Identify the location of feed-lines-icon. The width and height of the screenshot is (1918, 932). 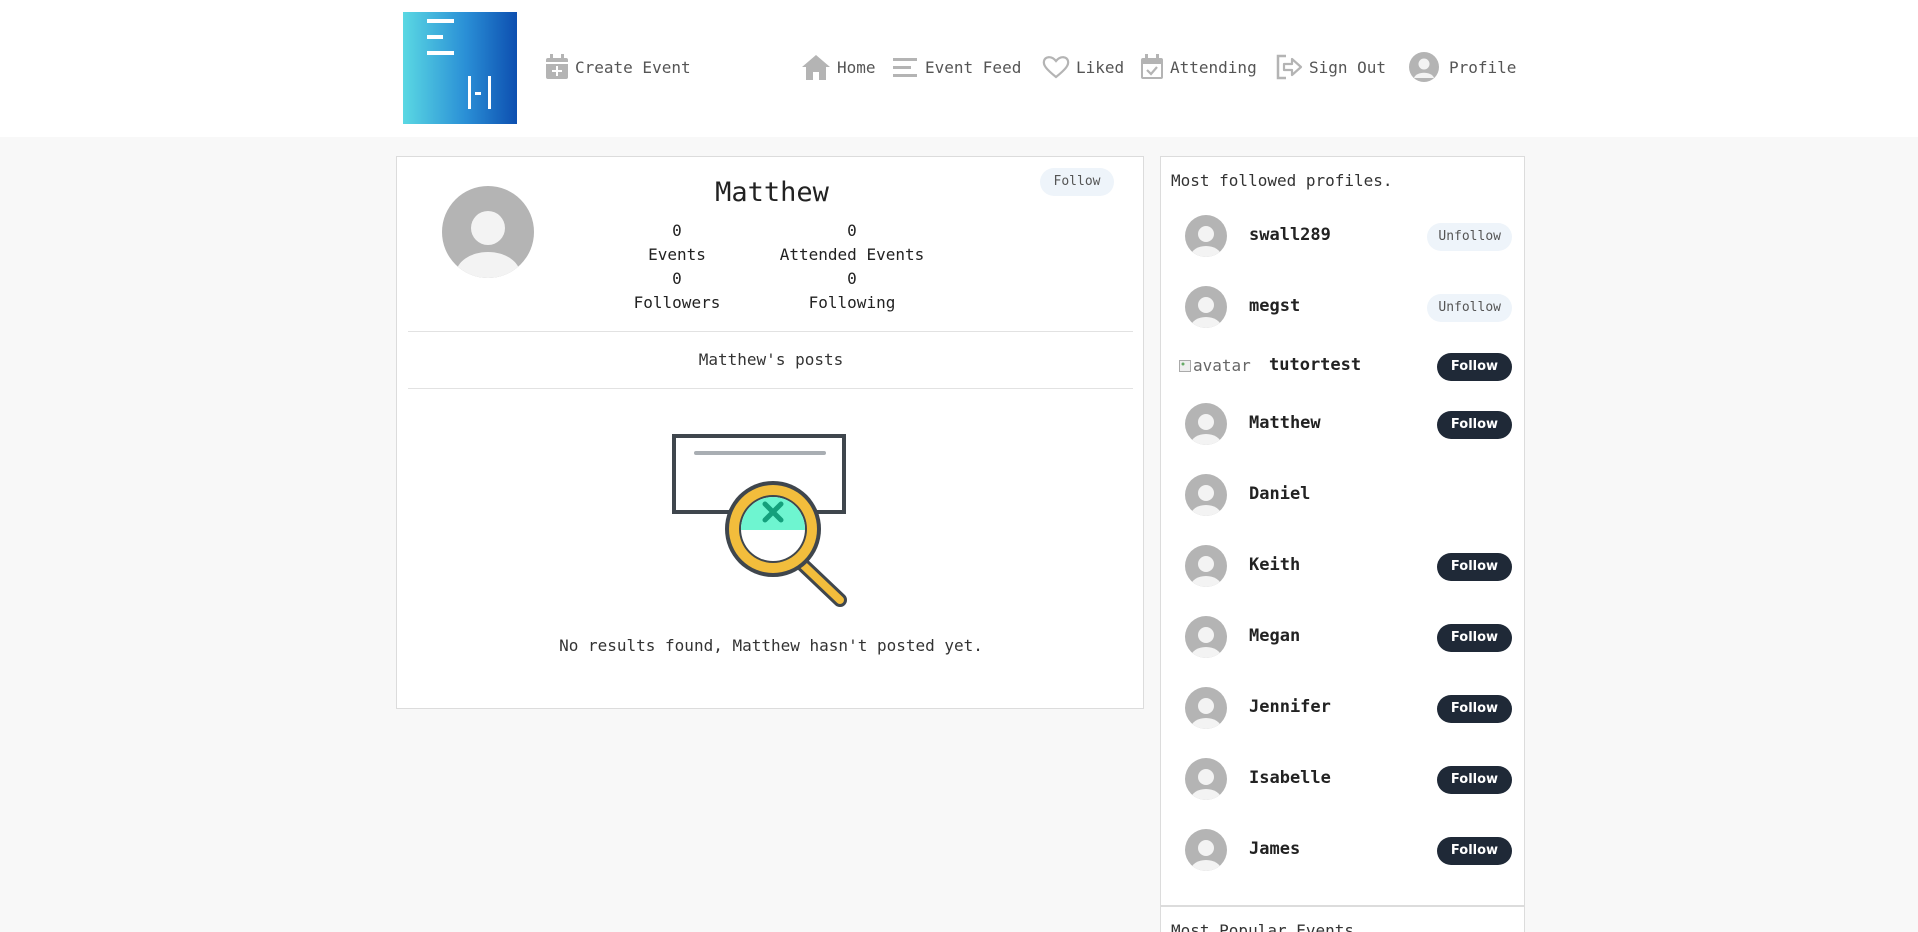
(905, 67).